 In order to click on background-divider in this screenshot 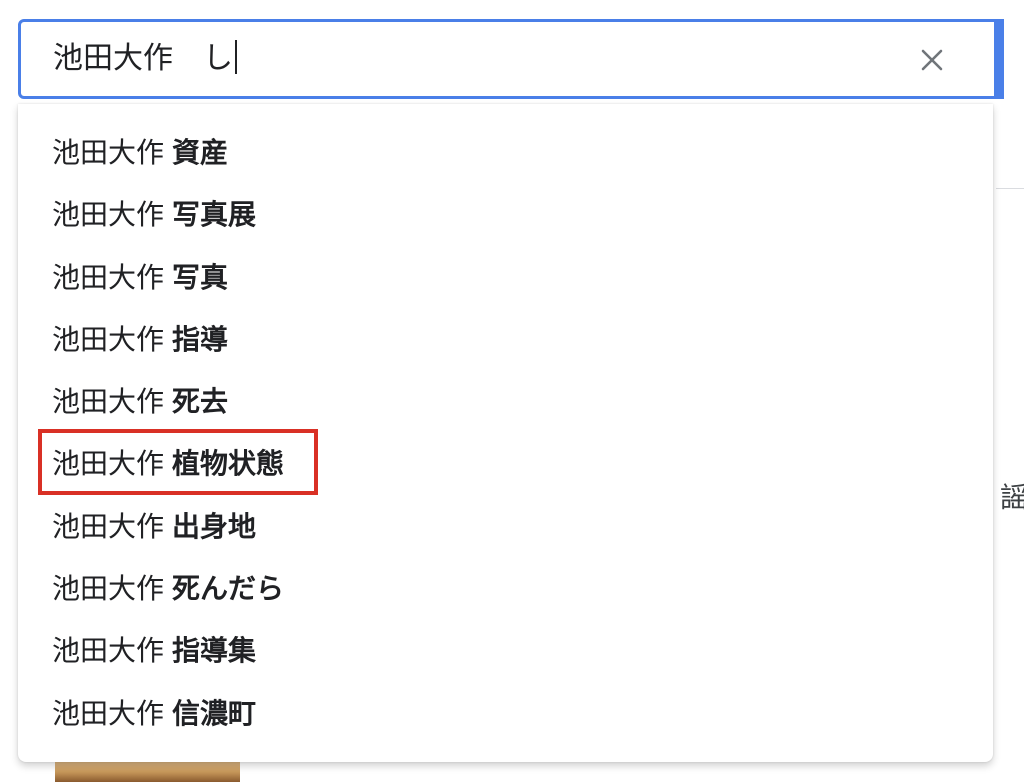, I will do `click(1010, 188)`.